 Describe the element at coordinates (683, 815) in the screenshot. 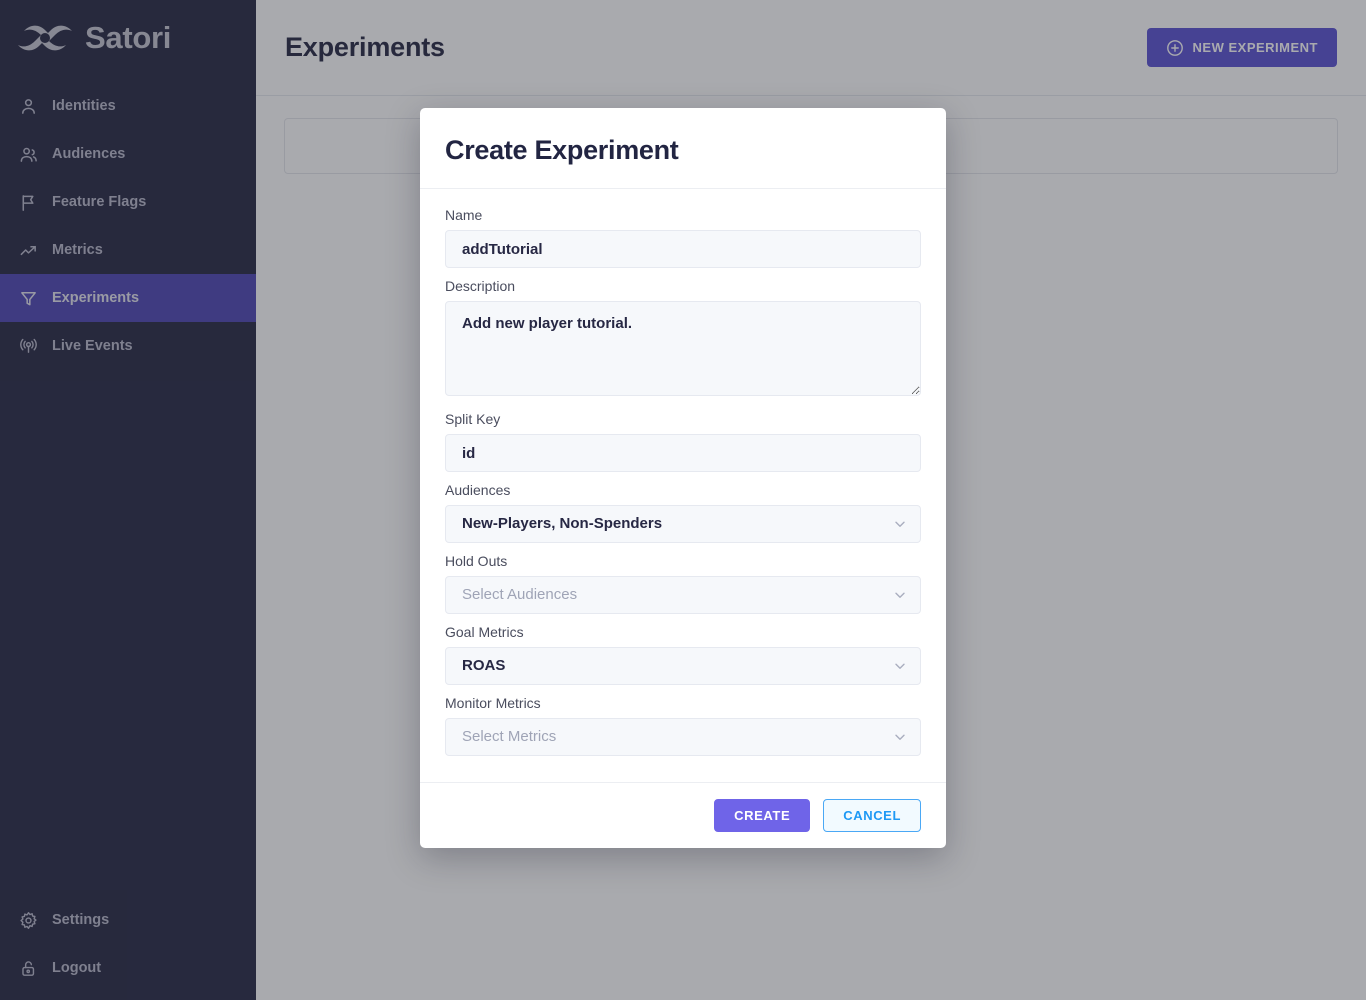

I see `dialog-footer: CREATE CANCEL` at that location.